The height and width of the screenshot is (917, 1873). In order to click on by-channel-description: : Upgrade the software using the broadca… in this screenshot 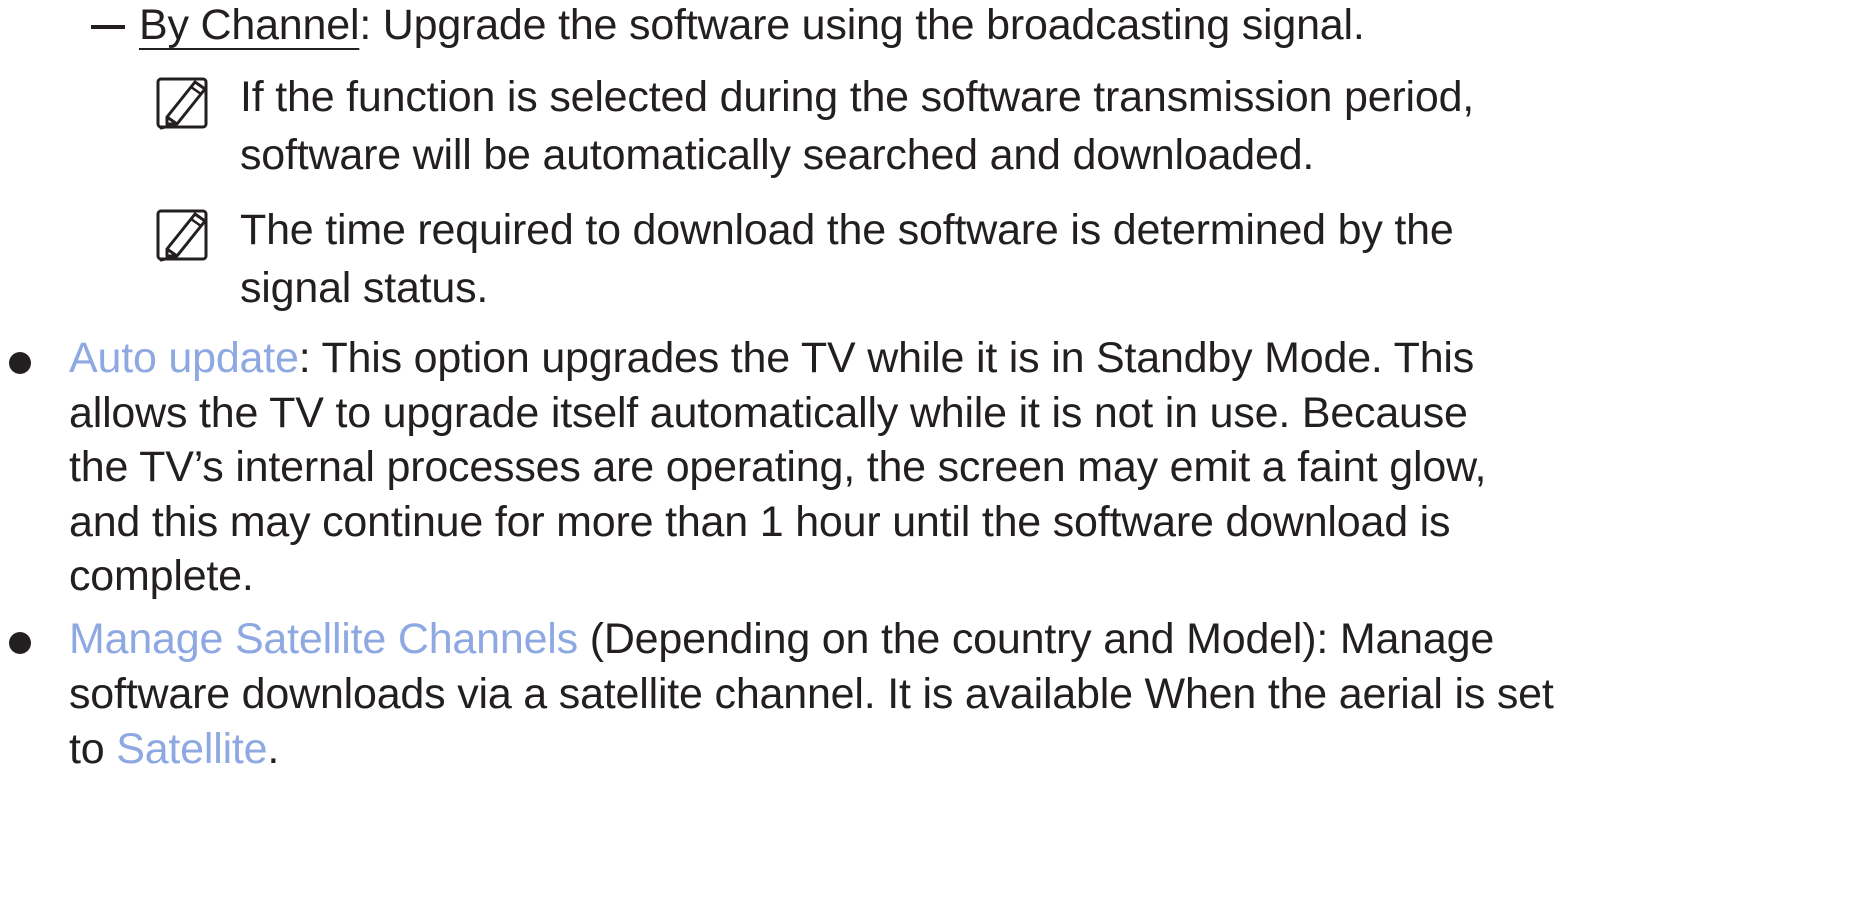, I will do `click(862, 25)`.